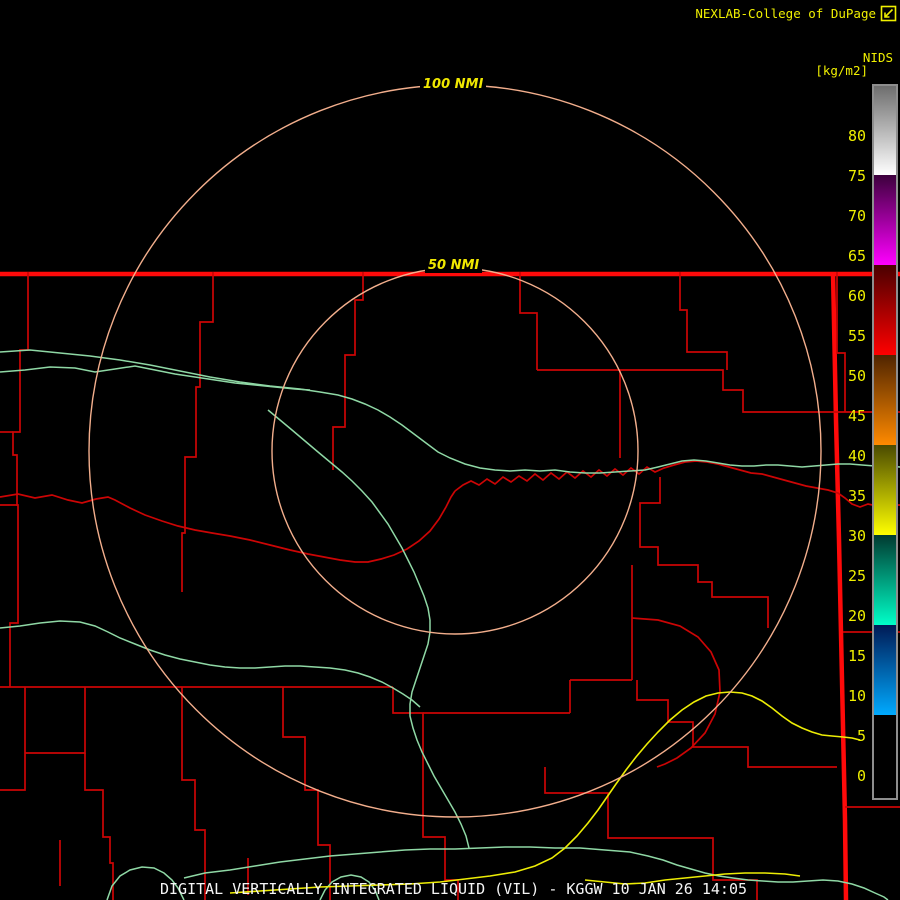 The height and width of the screenshot is (900, 900). I want to click on range-ring-label-100nmi: 100 NMI, so click(453, 84).